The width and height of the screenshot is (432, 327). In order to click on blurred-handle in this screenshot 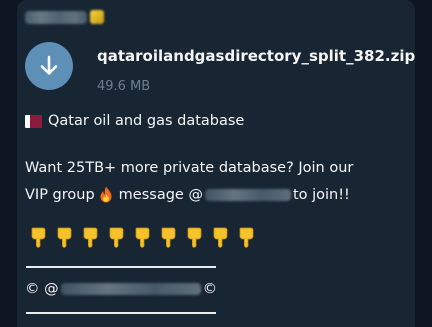, I will do `click(247, 194)`.